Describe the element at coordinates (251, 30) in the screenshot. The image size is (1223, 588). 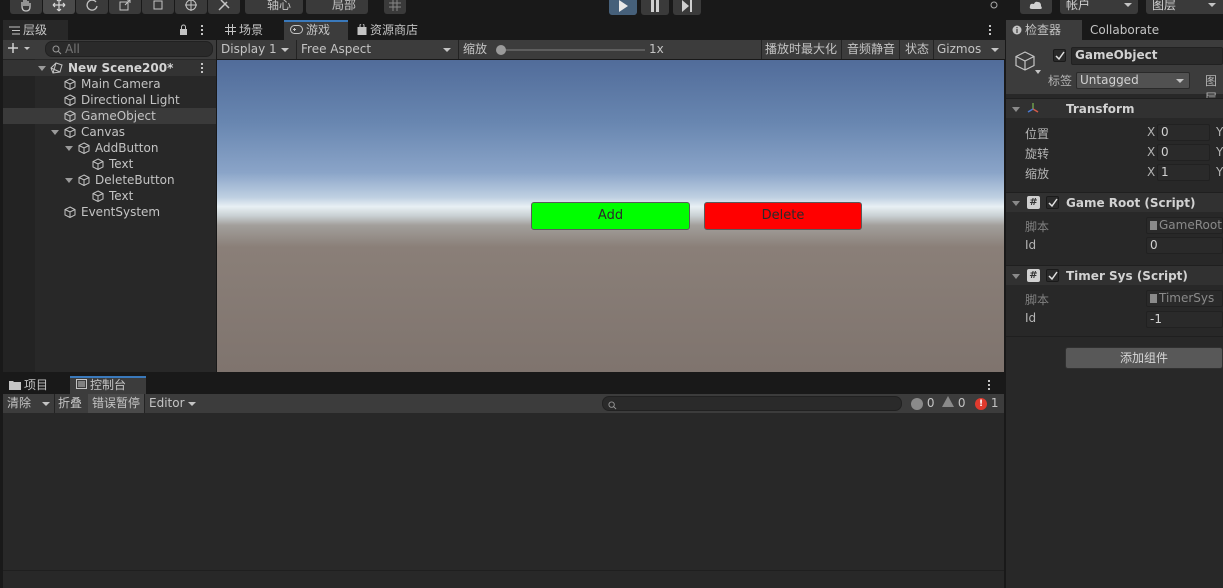
I see `tab-scene: 场景` at that location.